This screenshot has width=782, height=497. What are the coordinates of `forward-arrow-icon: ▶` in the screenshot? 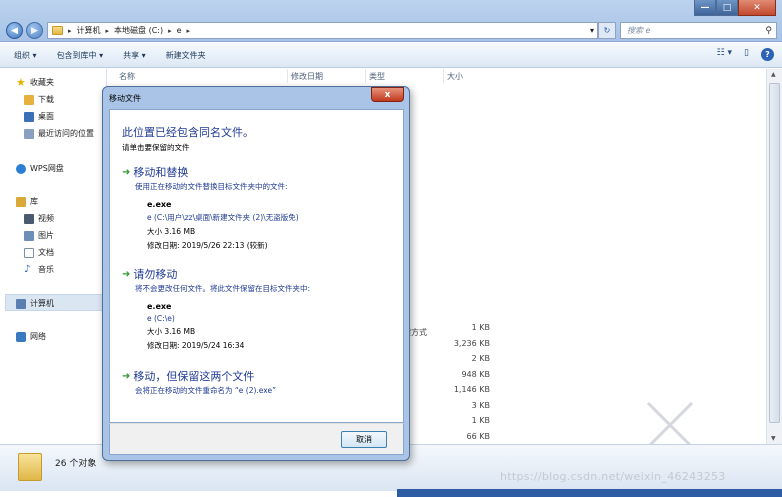 It's located at (34, 30).